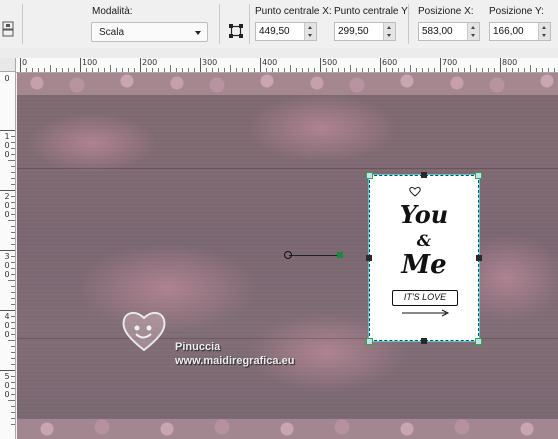 The image size is (558, 439). What do you see at coordinates (390, 62) in the screenshot?
I see `ruler-label: 600` at bounding box center [390, 62].